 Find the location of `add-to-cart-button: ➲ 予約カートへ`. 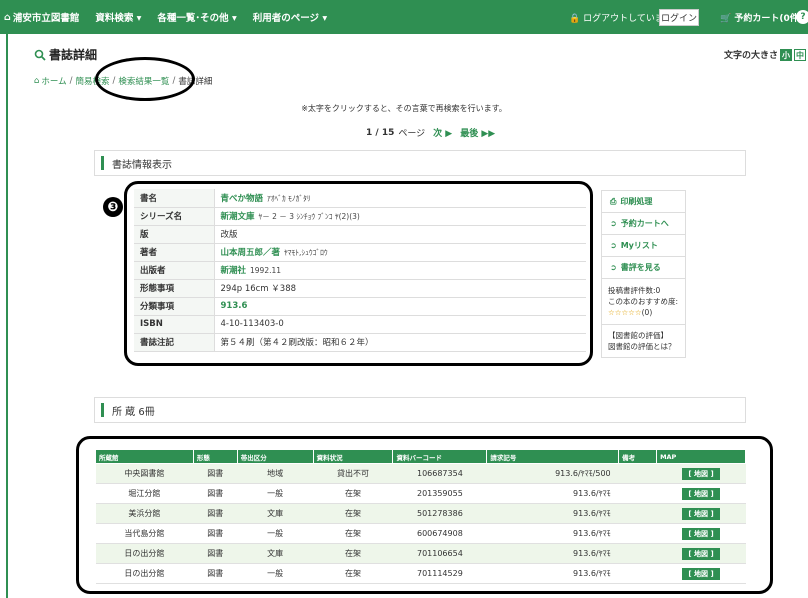

add-to-cart-button: ➲ 予約カートへ is located at coordinates (643, 224).